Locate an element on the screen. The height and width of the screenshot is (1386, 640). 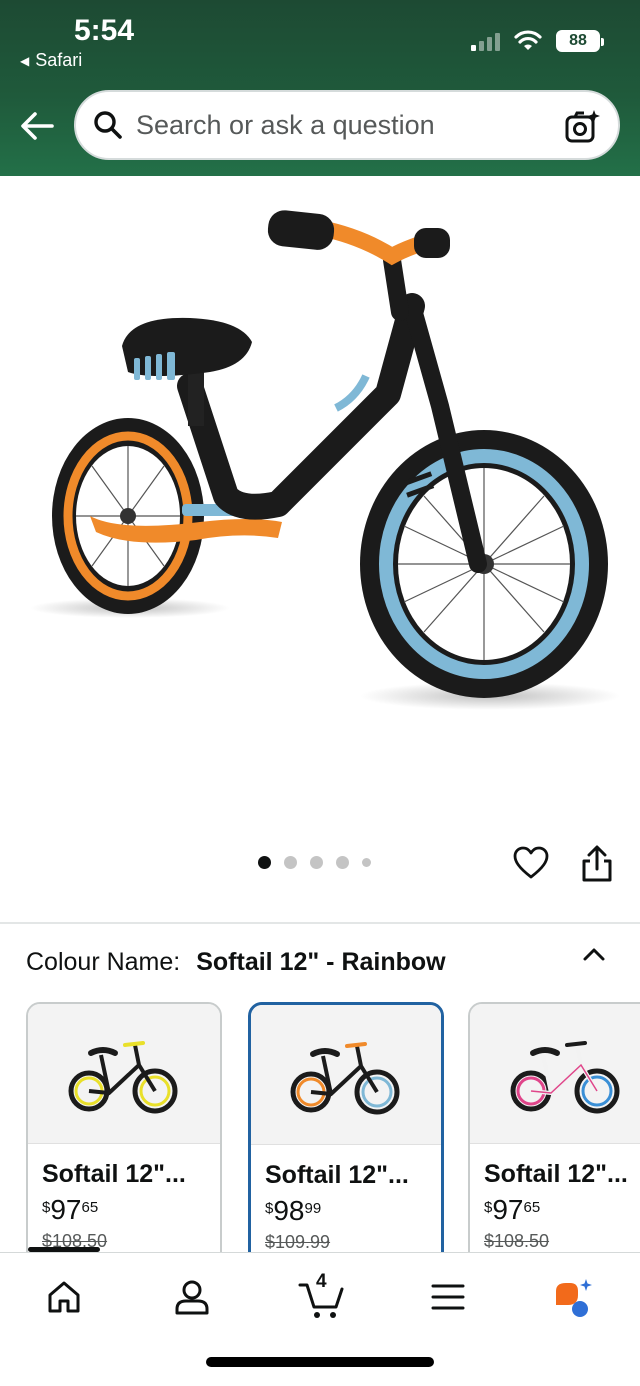
home-indicator is located at coordinates (320, 1362).